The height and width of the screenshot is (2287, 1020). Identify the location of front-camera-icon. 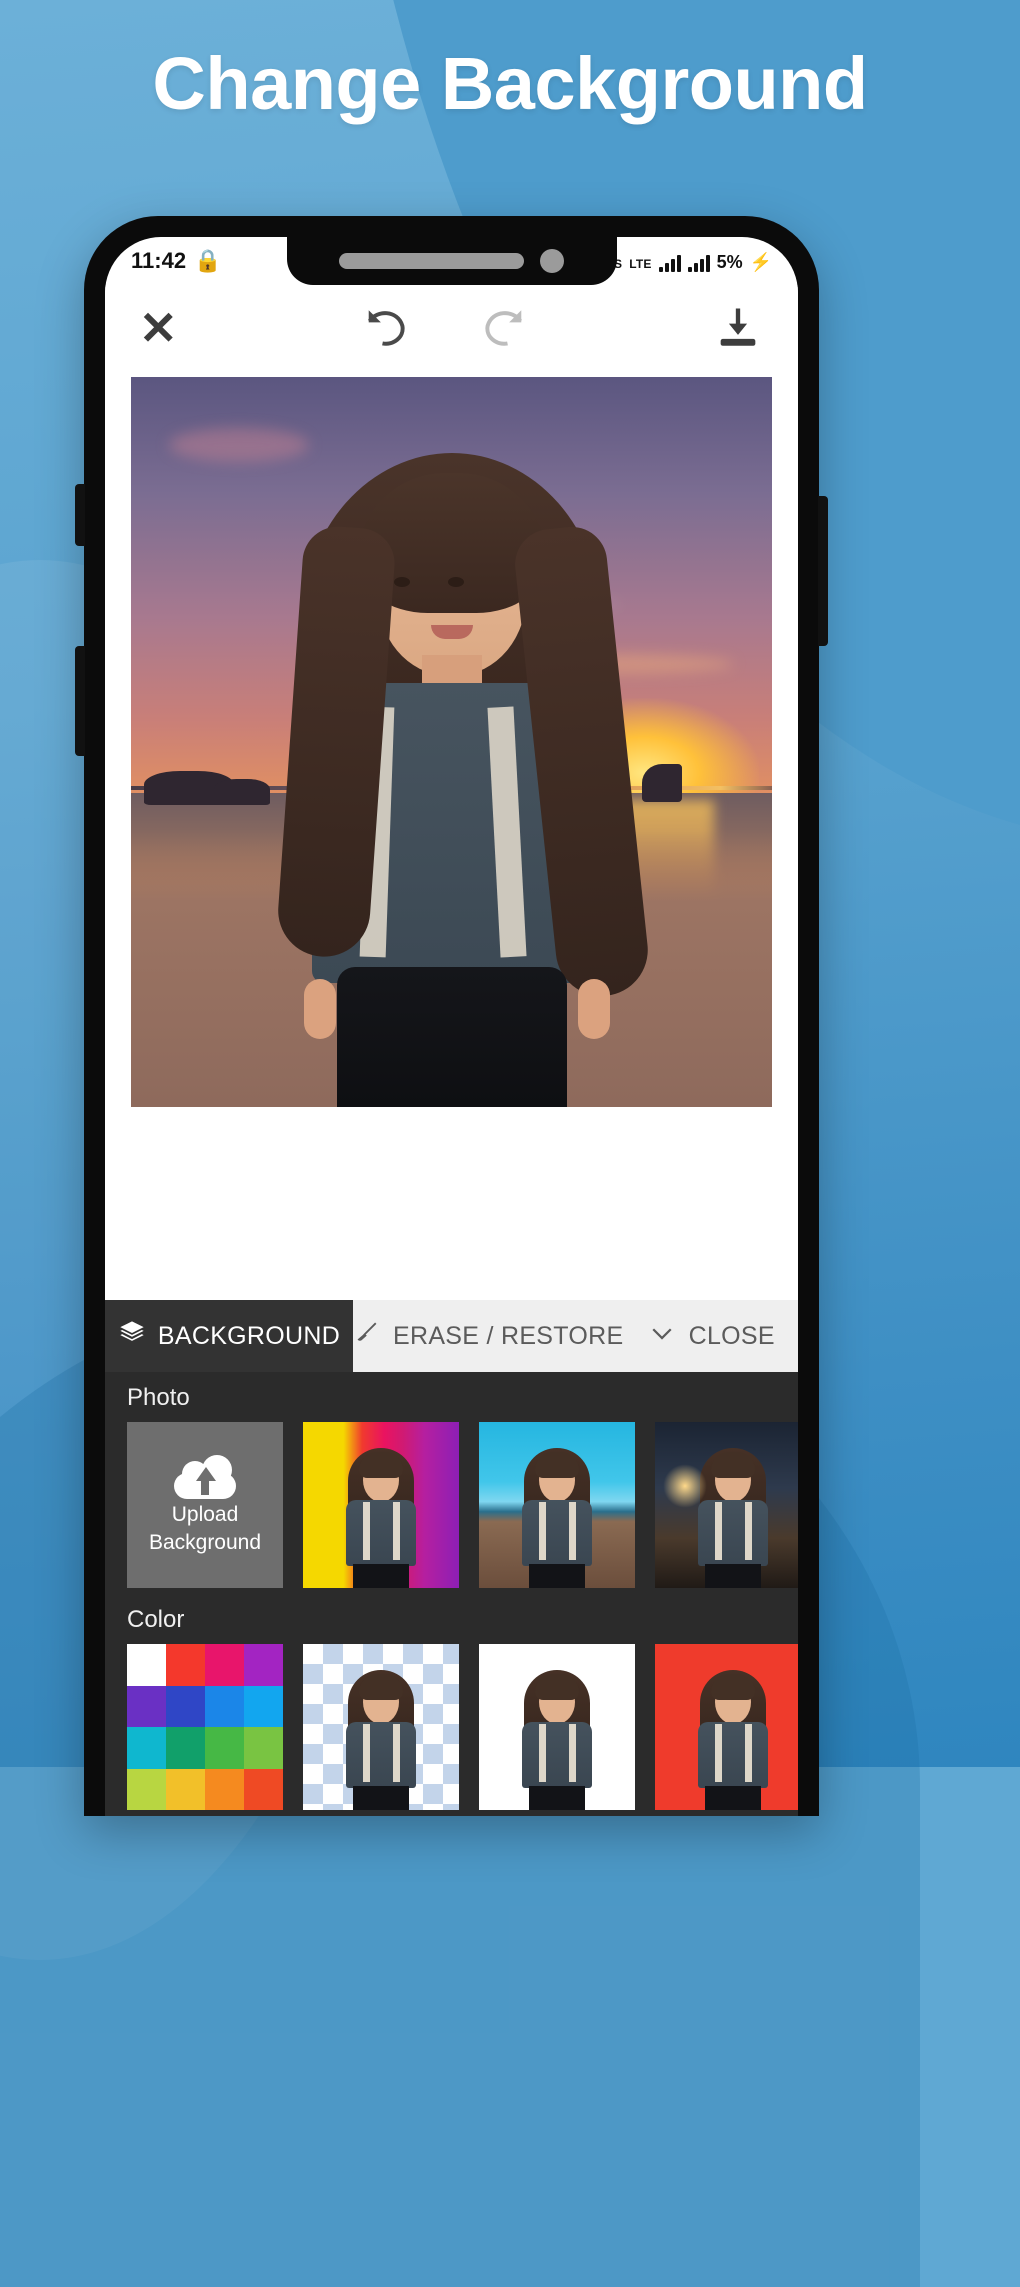
(552, 261).